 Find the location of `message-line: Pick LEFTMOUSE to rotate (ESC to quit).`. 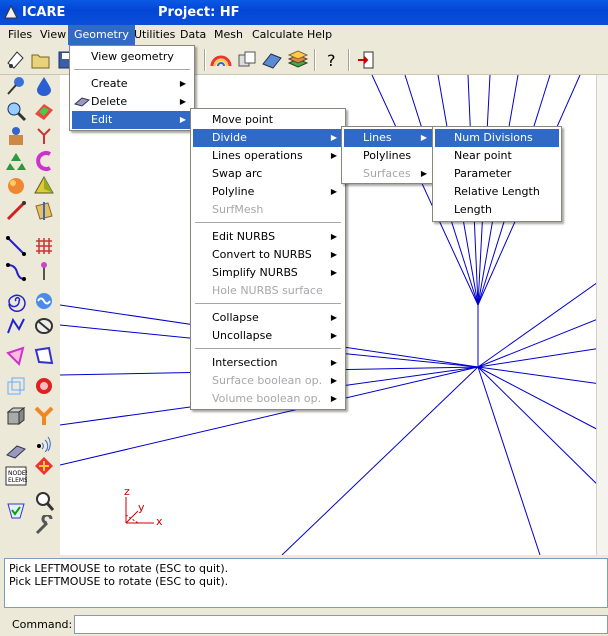

message-line: Pick LEFTMOUSE to rotate (ESC to quit). is located at coordinates (119, 568).